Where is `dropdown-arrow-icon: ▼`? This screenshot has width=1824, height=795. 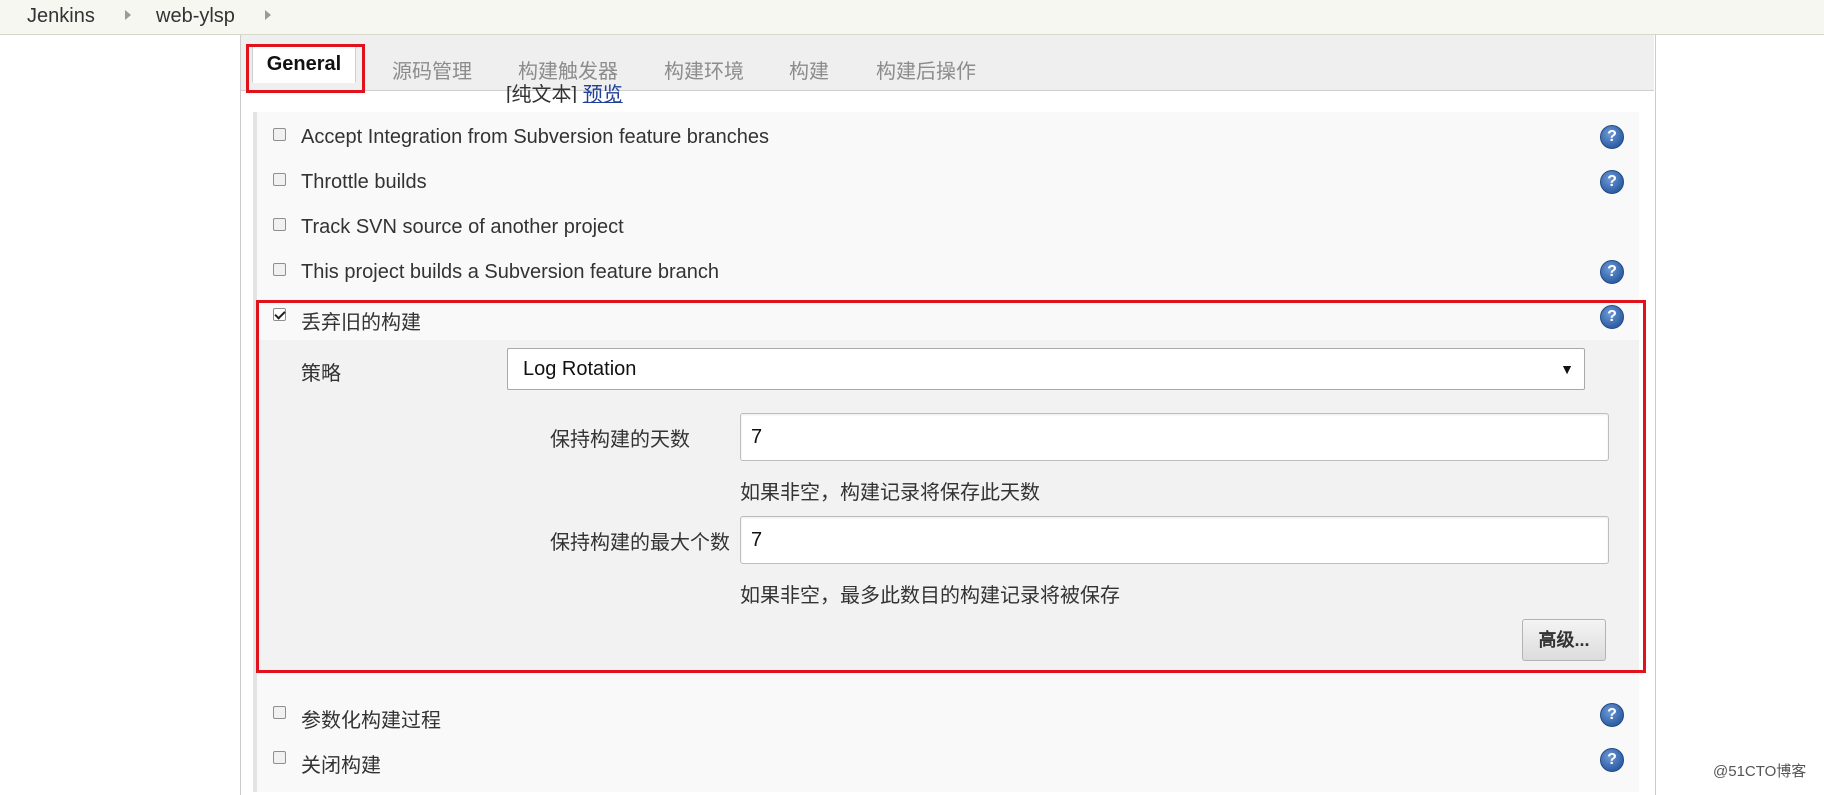 dropdown-arrow-icon: ▼ is located at coordinates (1567, 369).